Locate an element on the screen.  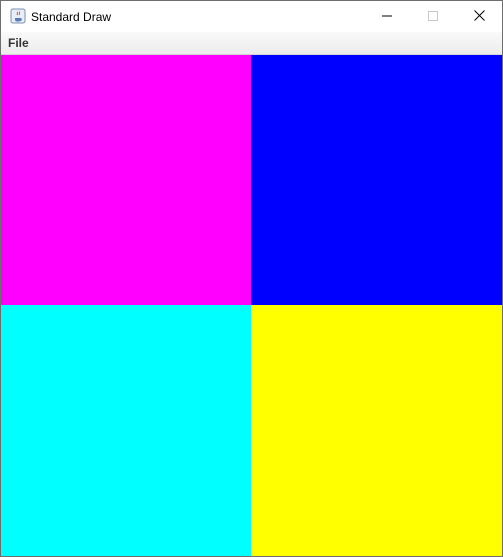
close-button is located at coordinates (479, 16).